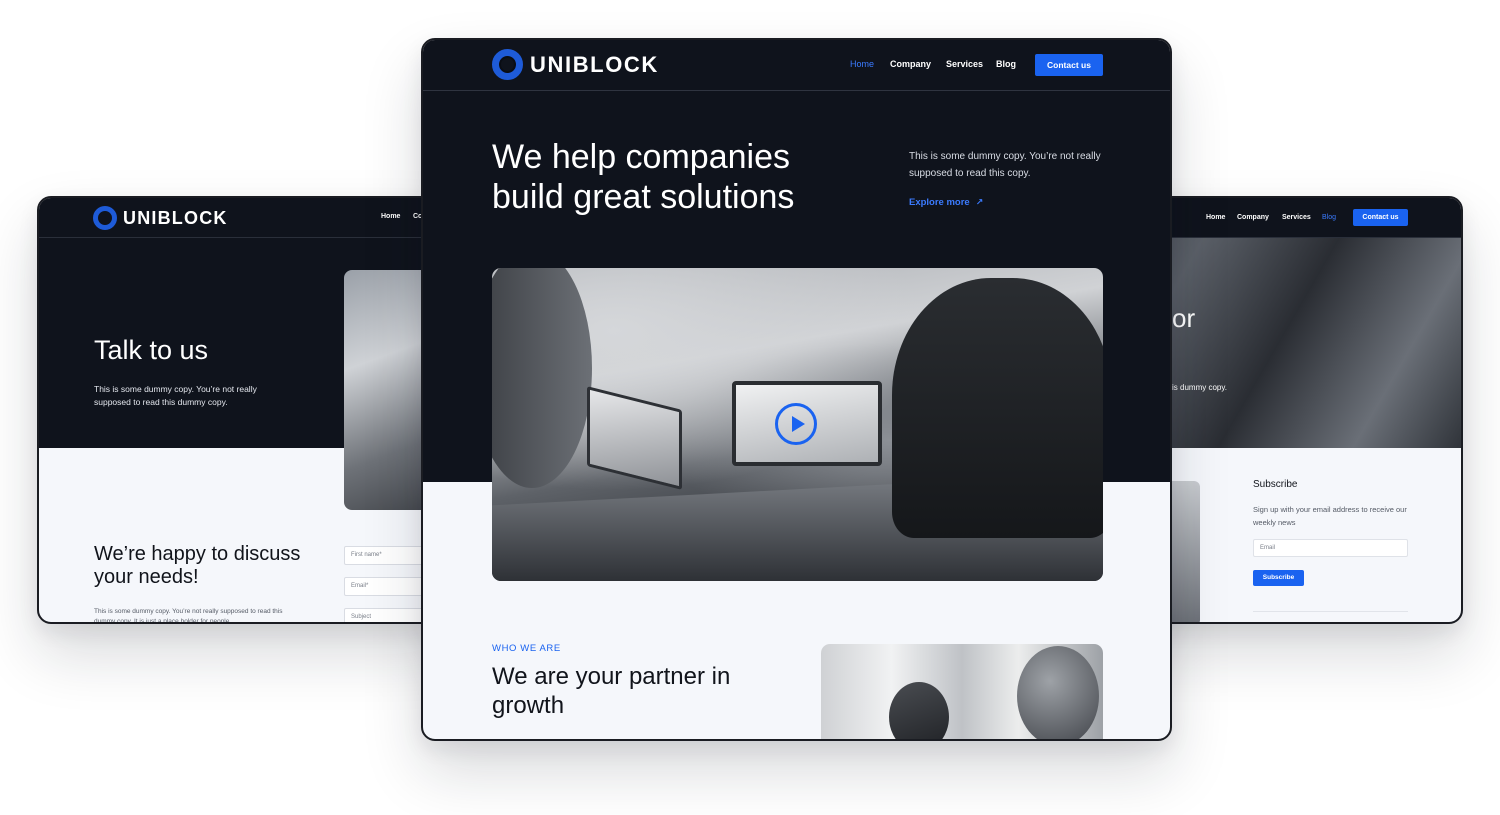  Describe the element at coordinates (939, 202) in the screenshot. I see `explore-more-label: Explore more` at that location.